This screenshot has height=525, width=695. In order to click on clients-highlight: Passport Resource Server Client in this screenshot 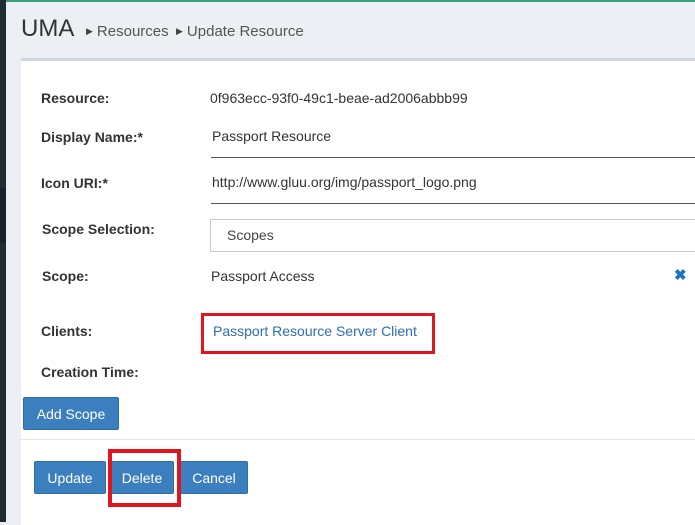, I will do `click(318, 333)`.